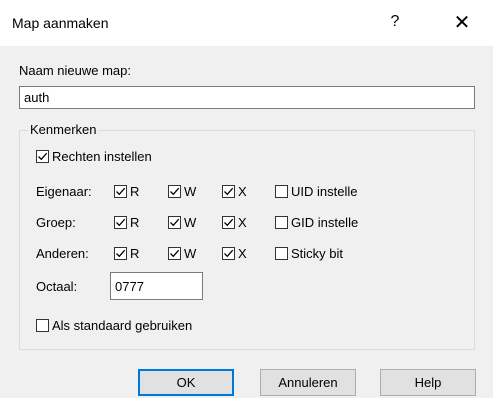 Image resolution: width=493 pixels, height=411 pixels. Describe the element at coordinates (182, 222) in the screenshot. I see `group-write-checkbox: W` at that location.